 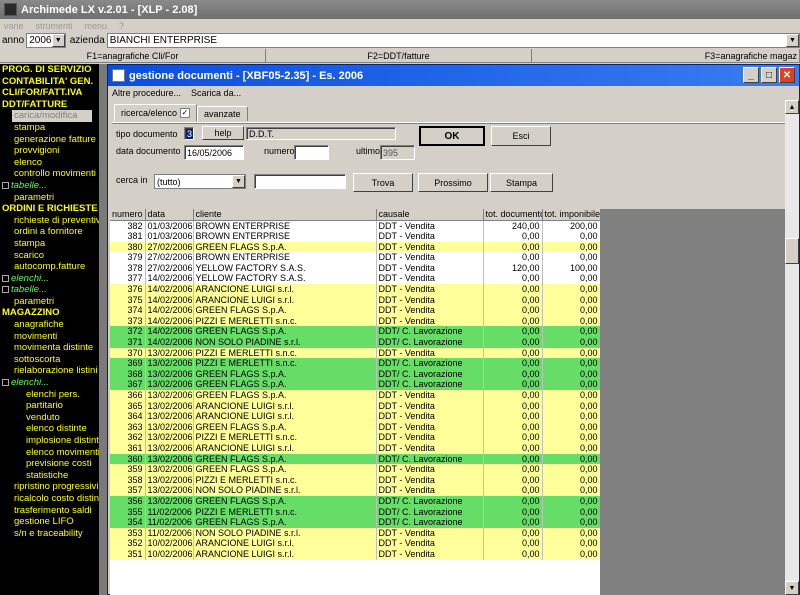 I want to click on col-tot-imponibile: tot. imponibile, so click(x=571, y=215).